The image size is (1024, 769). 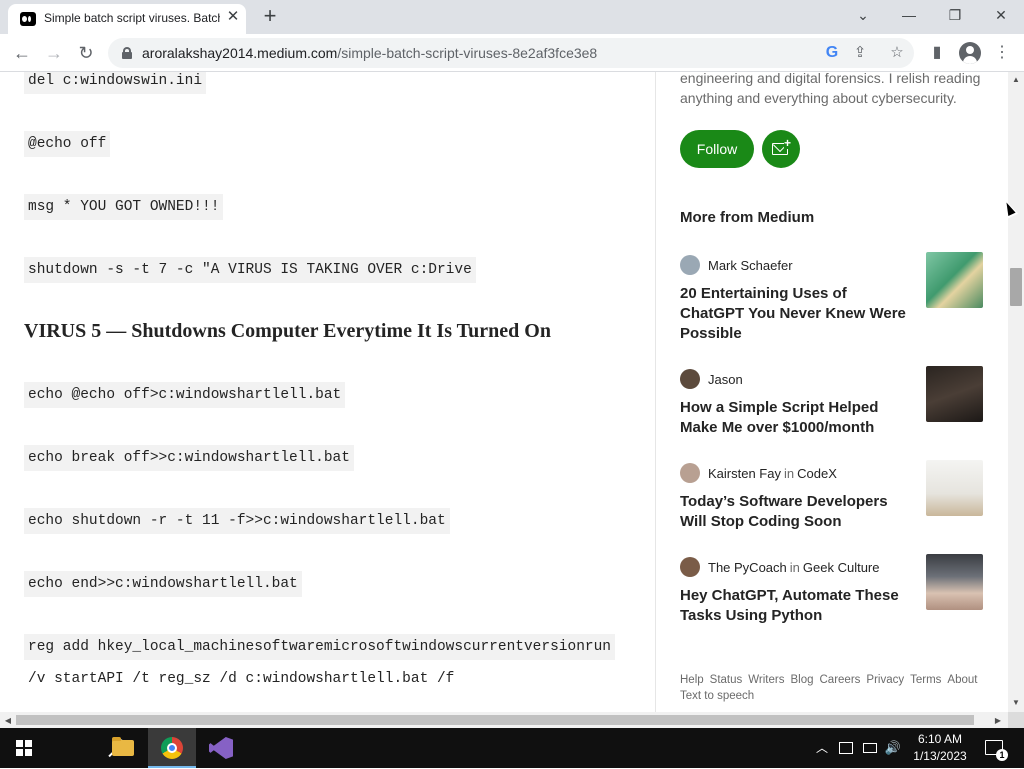 I want to click on scroll-down-arrow-icon: ▼, so click(x=1016, y=702).